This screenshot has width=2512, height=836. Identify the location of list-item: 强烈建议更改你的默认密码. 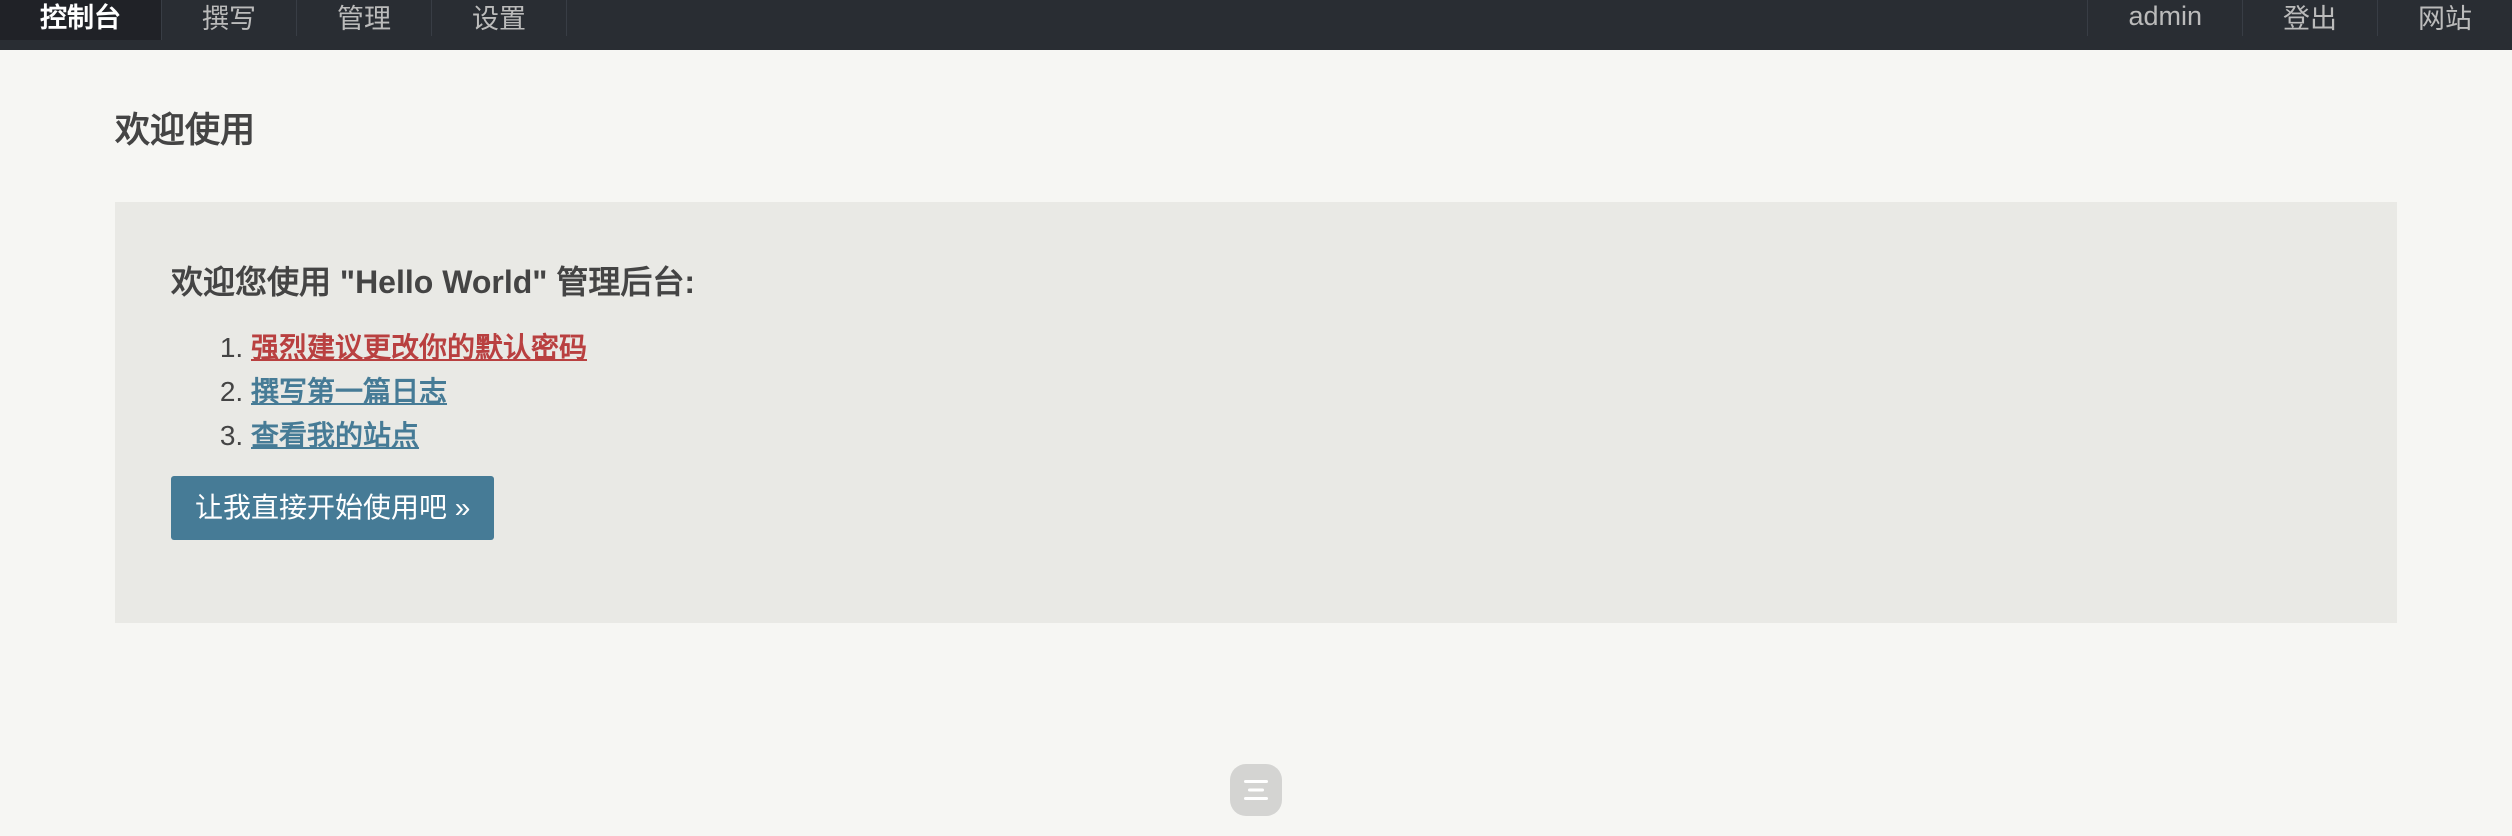
(1296, 348).